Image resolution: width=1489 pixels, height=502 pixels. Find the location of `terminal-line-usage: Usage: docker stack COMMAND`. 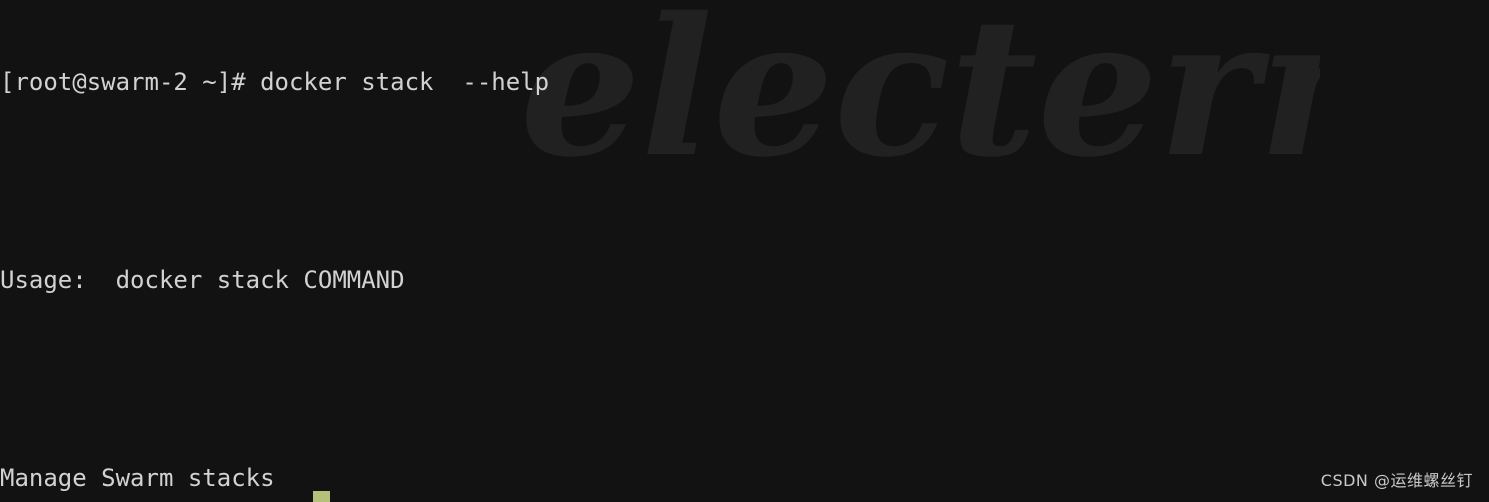

terminal-line-usage: Usage: docker stack COMMAND is located at coordinates (202, 280).